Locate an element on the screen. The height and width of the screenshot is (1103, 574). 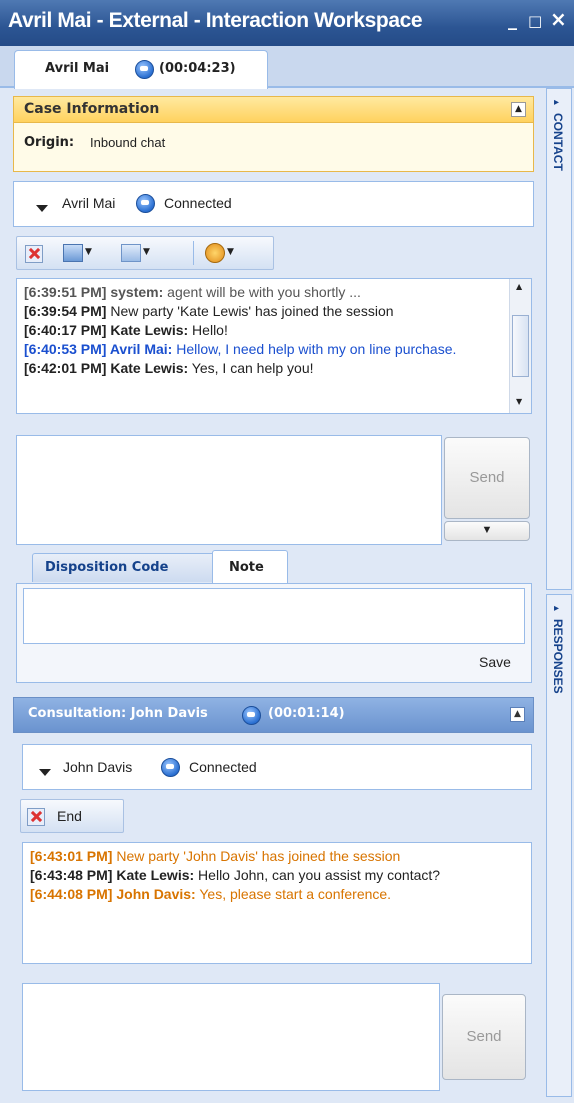
message-text: Hello John, can you assist my contact? is located at coordinates (317, 875).